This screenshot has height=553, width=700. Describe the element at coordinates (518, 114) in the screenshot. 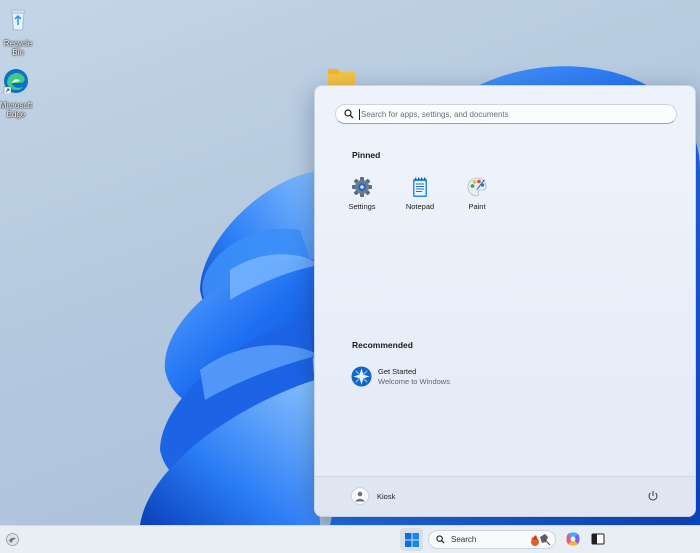

I see `start-search-input` at that location.